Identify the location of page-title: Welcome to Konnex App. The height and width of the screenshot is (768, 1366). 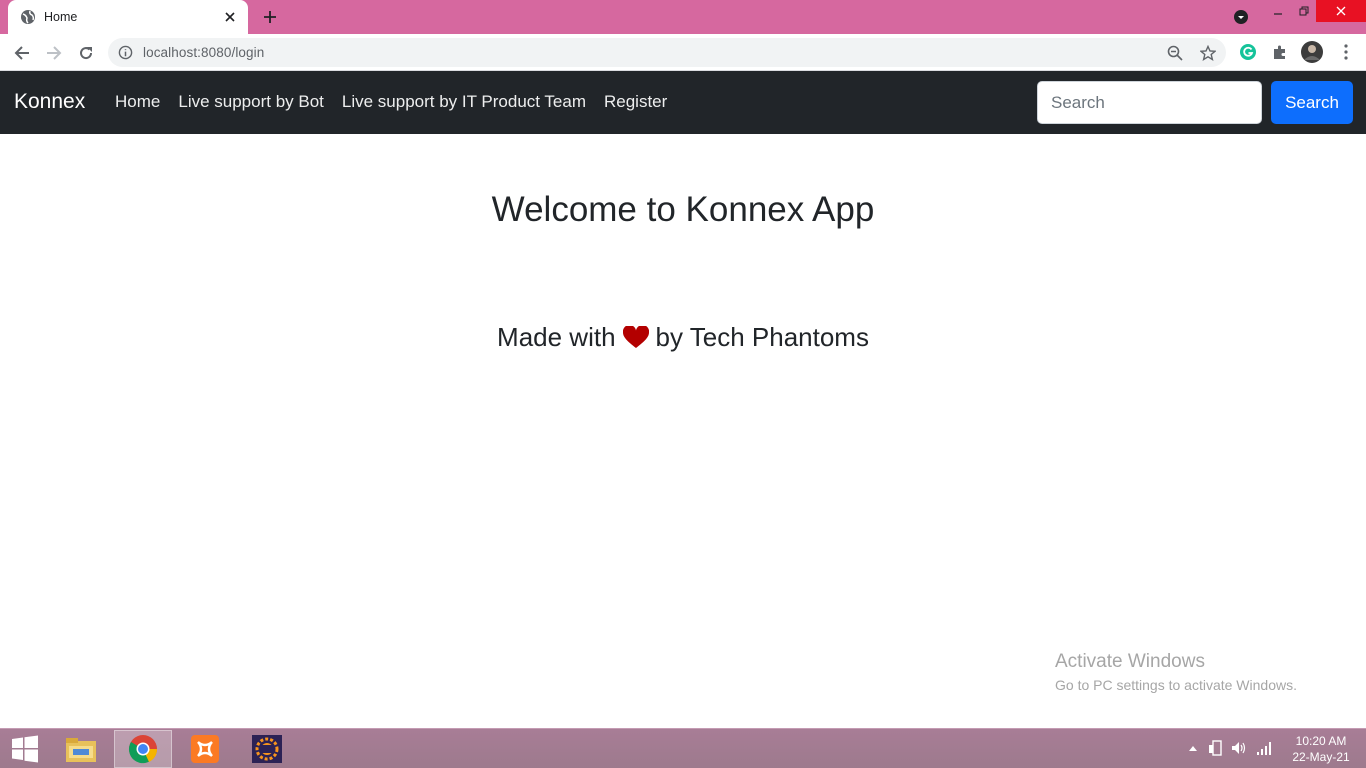
(683, 209).